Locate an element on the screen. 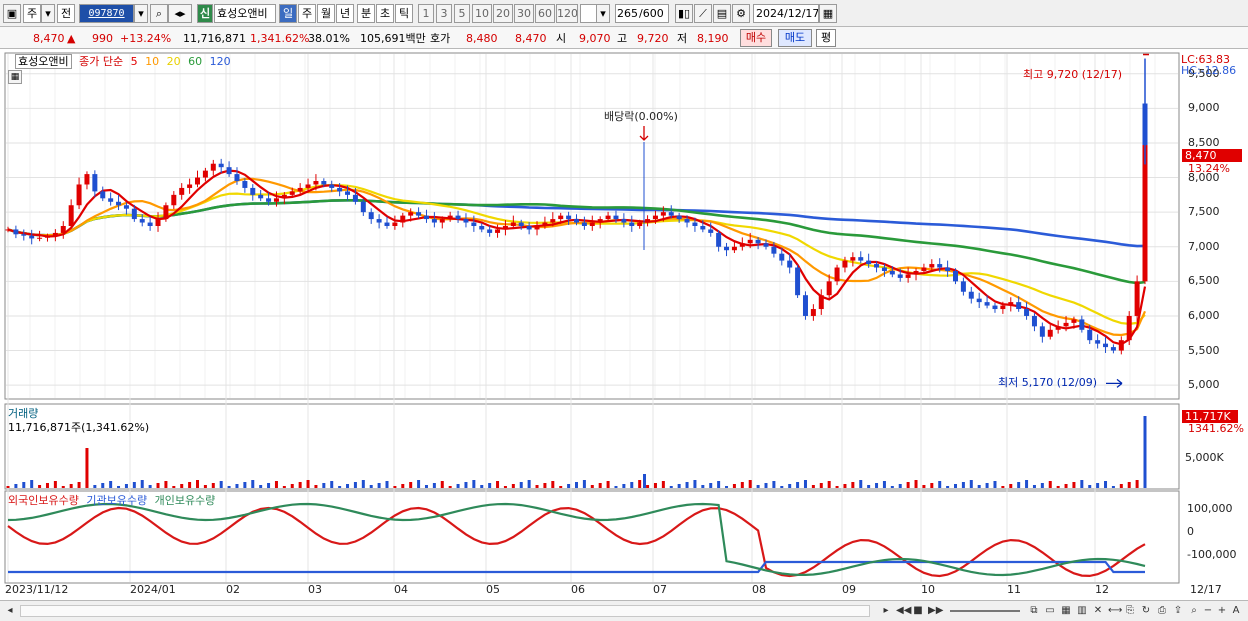  x-label-09: 09 is located at coordinates (849, 589).